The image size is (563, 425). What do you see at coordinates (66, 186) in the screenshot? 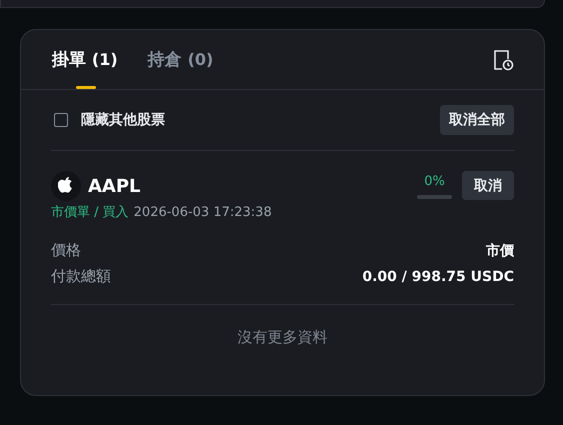
I see `apple-logo-icon` at bounding box center [66, 186].